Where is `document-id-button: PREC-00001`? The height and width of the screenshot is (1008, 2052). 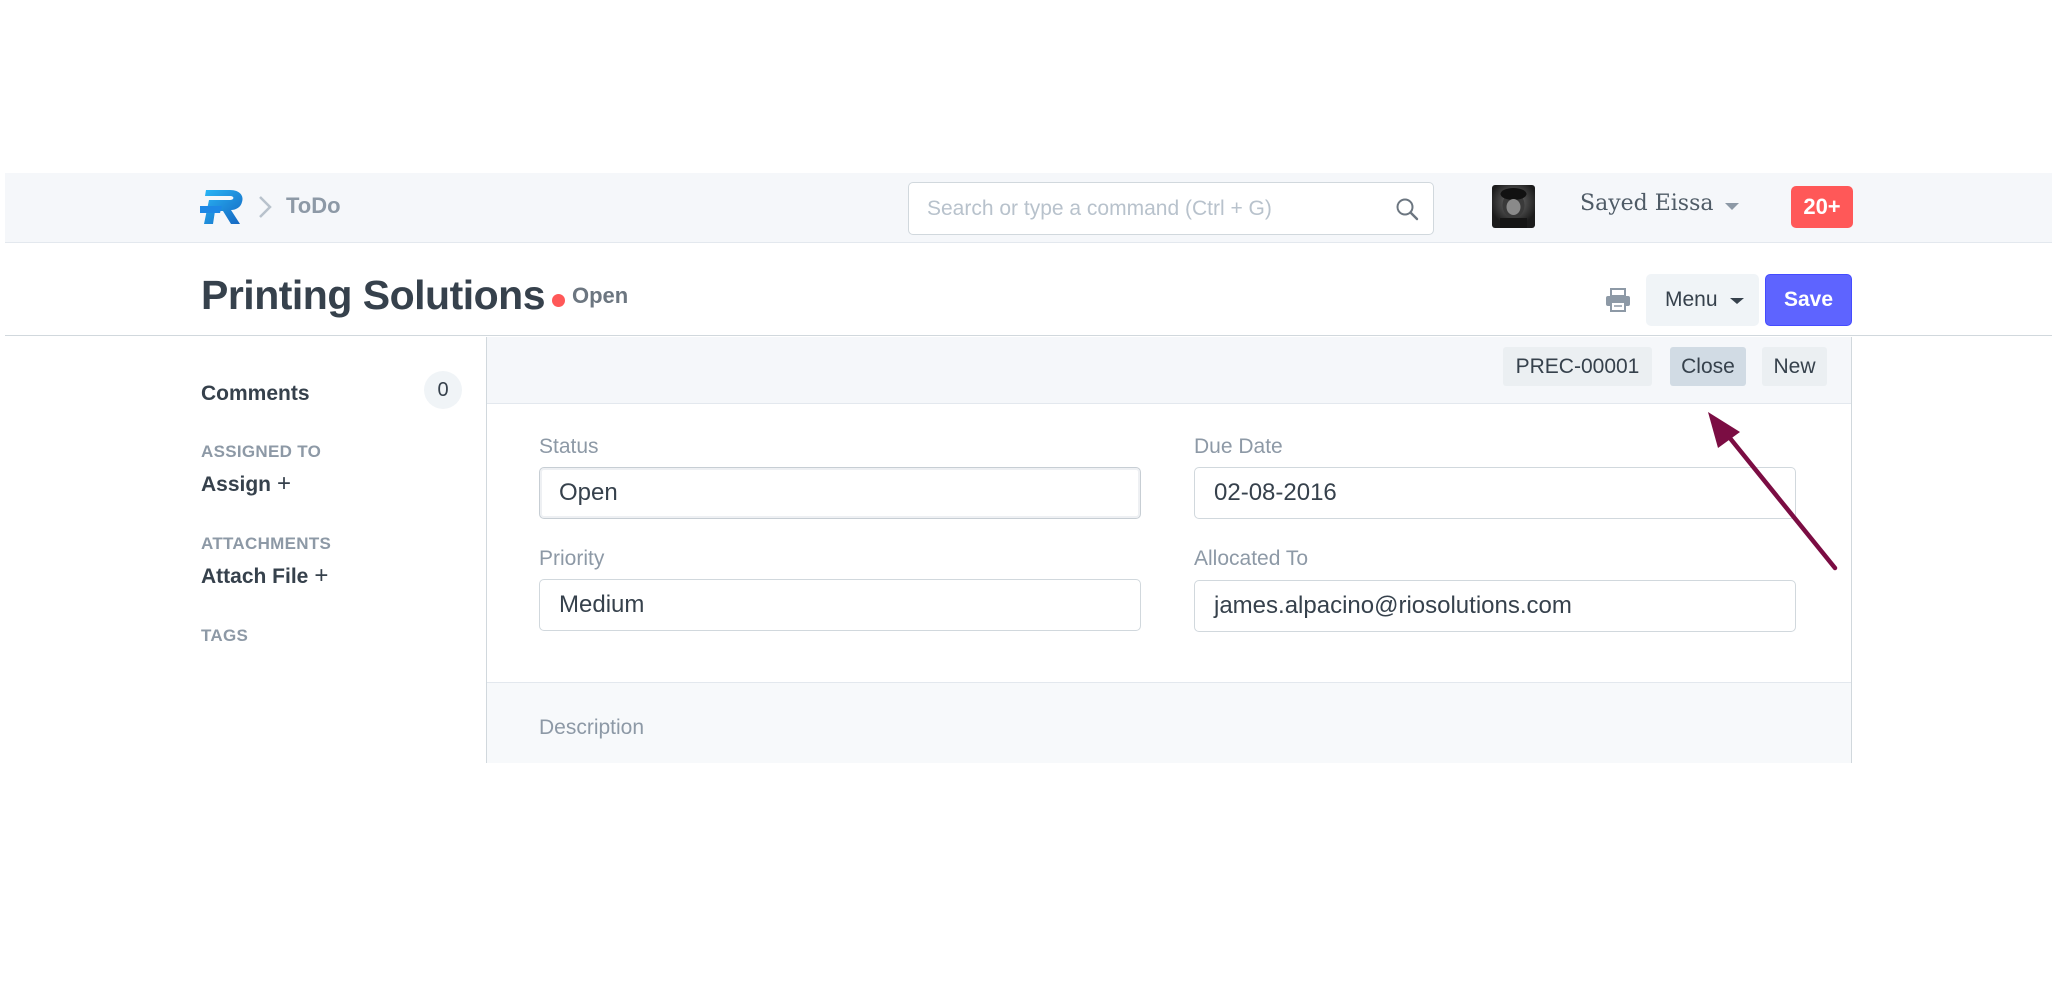
document-id-button: PREC-00001 is located at coordinates (1577, 366).